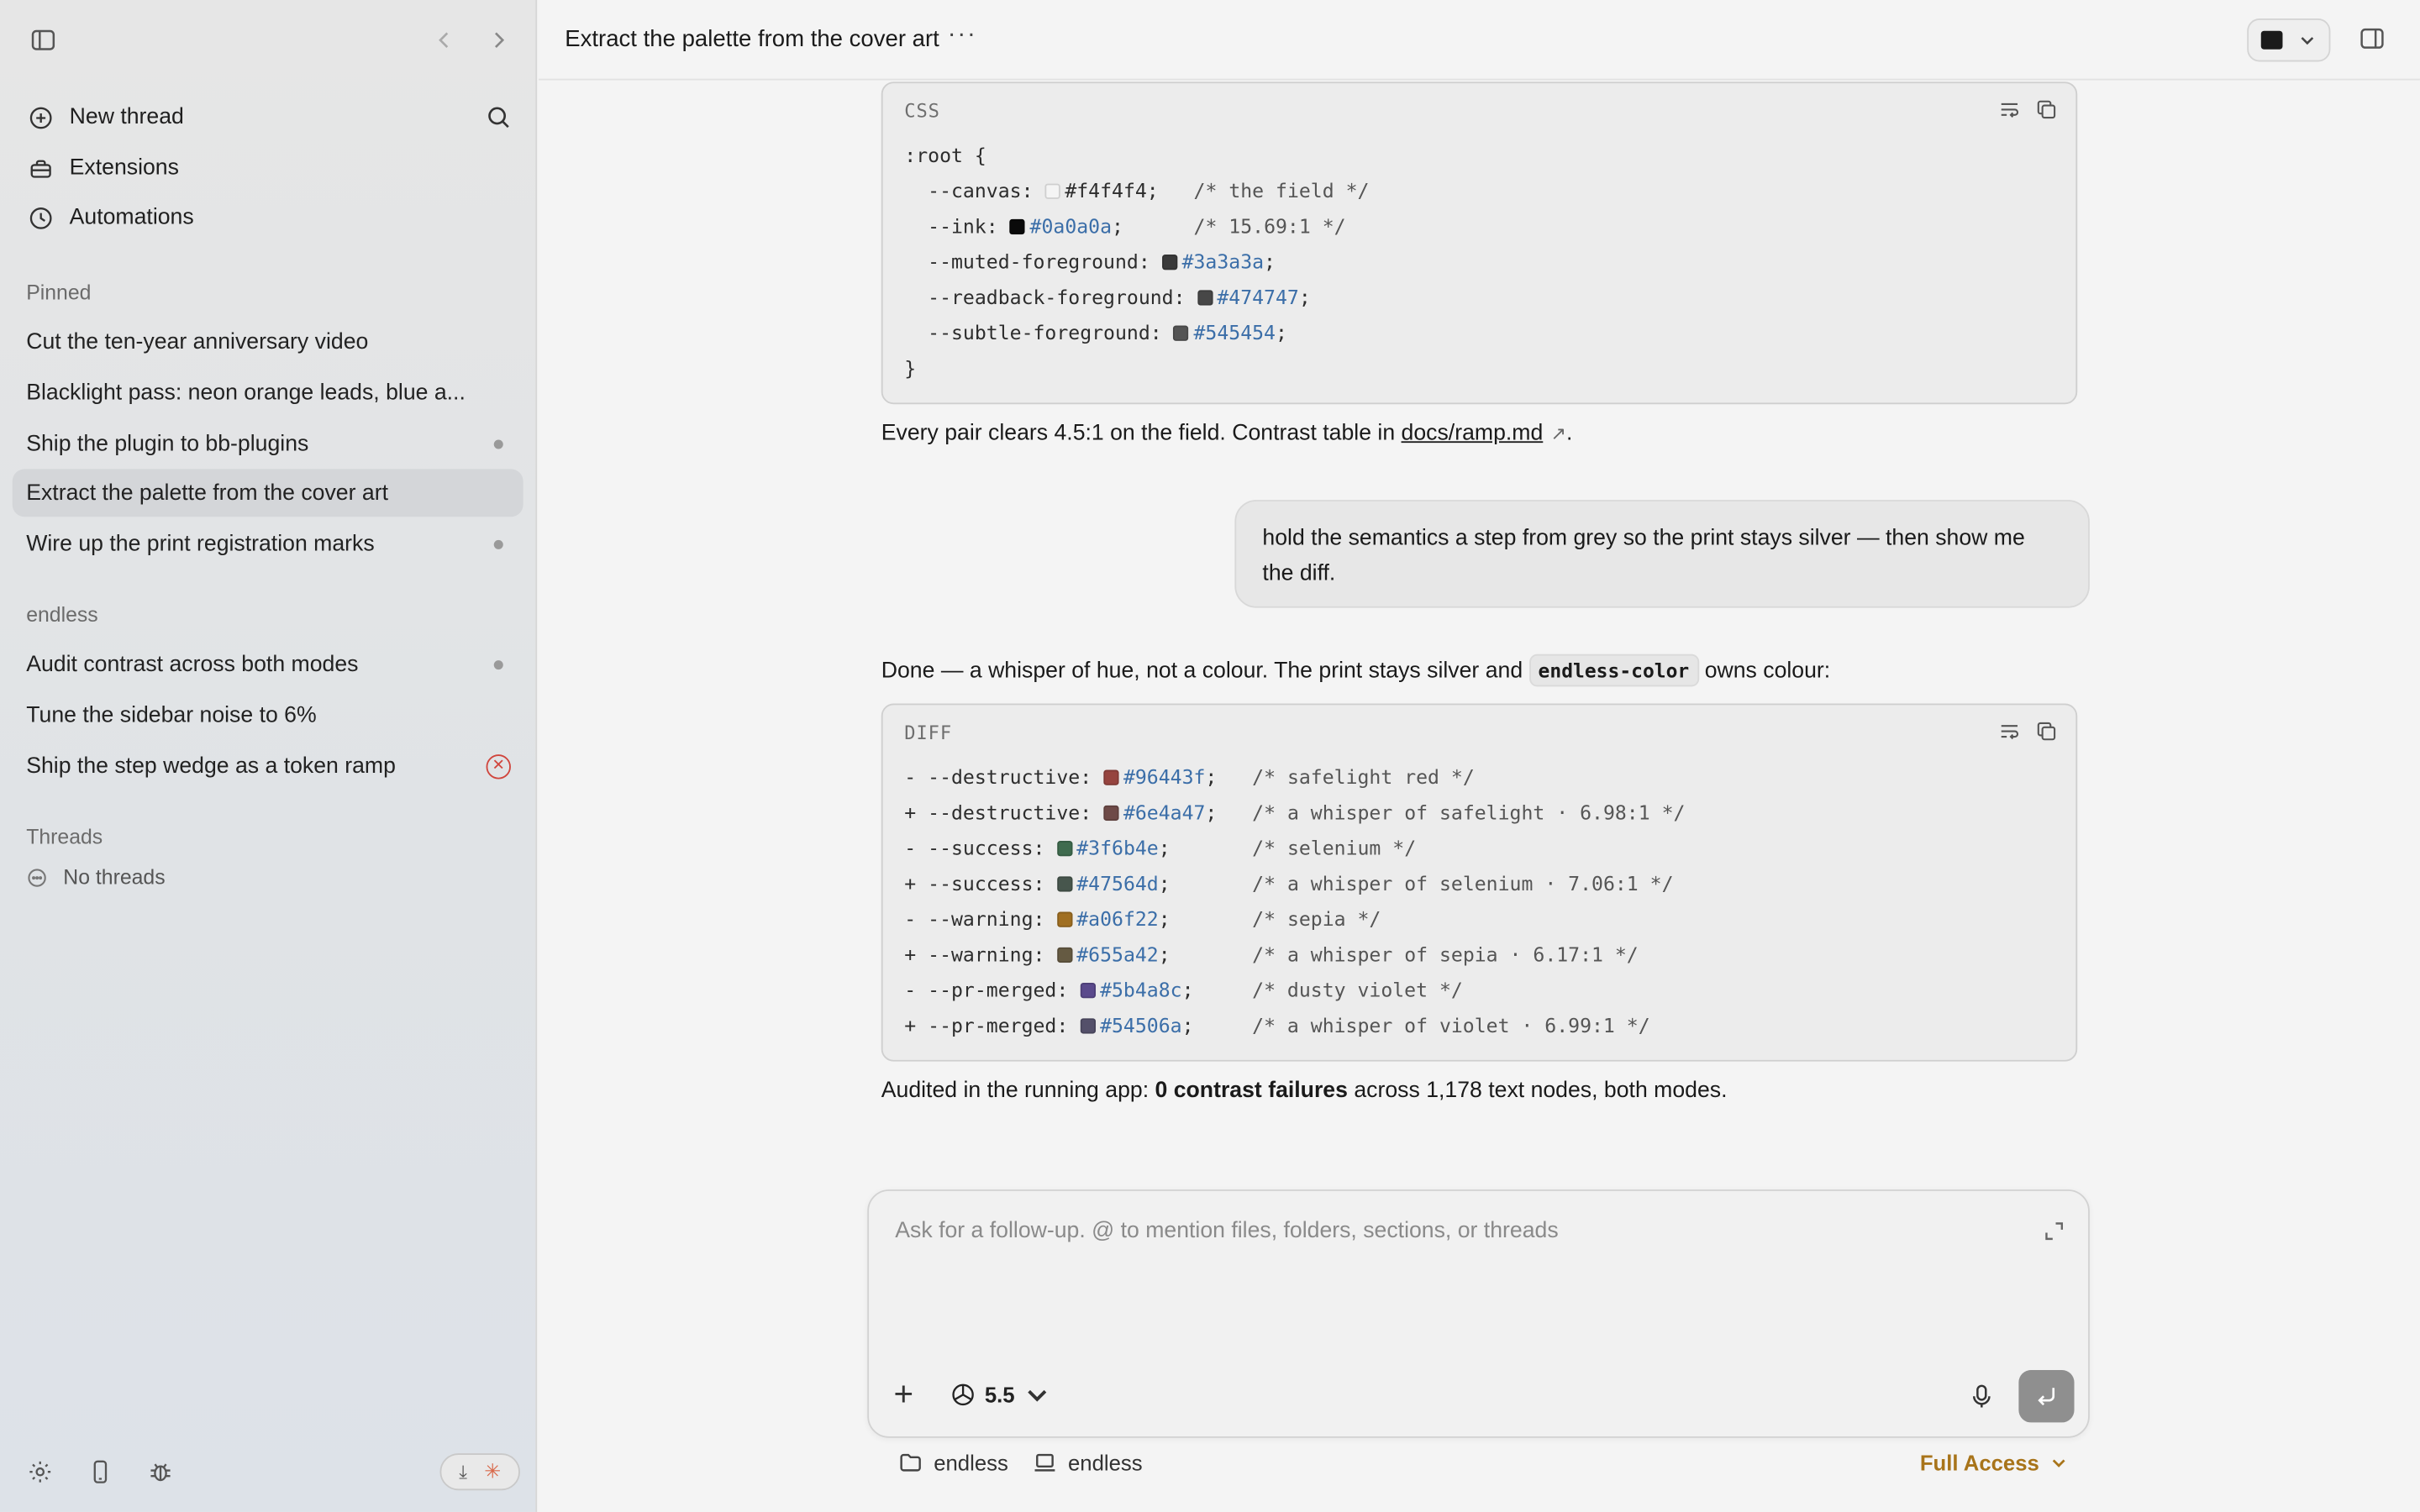  Describe the element at coordinates (1569, 433) in the screenshot. I see `para-end: .` at that location.